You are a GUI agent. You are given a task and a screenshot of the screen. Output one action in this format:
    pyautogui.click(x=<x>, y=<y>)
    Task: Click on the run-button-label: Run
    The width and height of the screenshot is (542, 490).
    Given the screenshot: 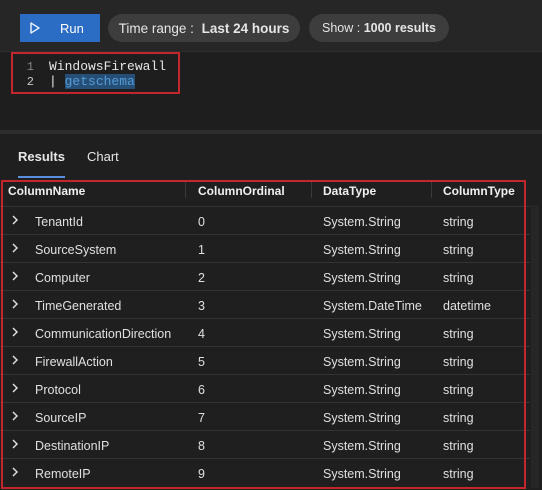 What is the action you would take?
    pyautogui.click(x=72, y=28)
    